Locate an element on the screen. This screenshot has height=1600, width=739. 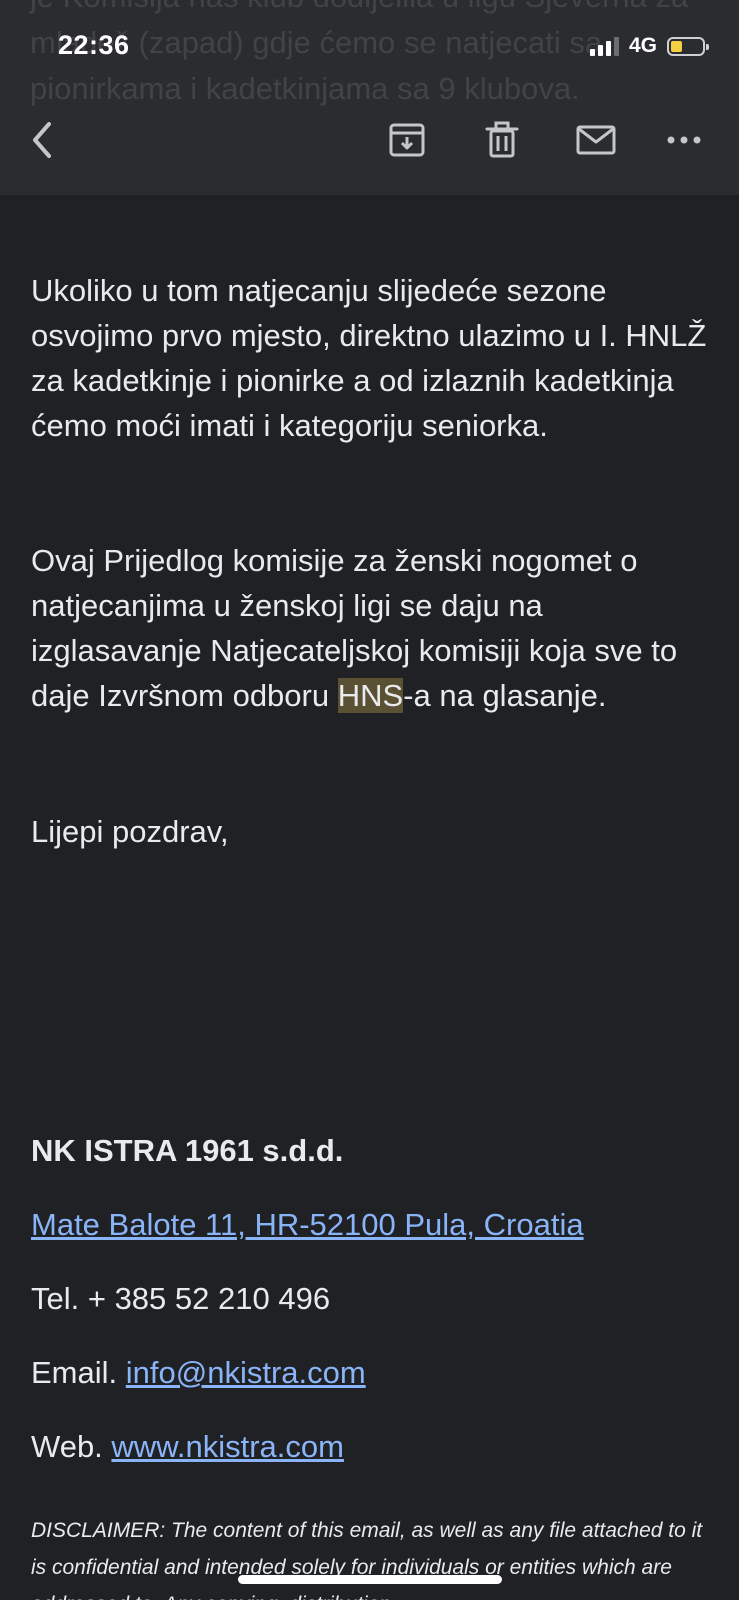
signature-web-row: Web. www.nkistra.com is located at coordinates (187, 1447).